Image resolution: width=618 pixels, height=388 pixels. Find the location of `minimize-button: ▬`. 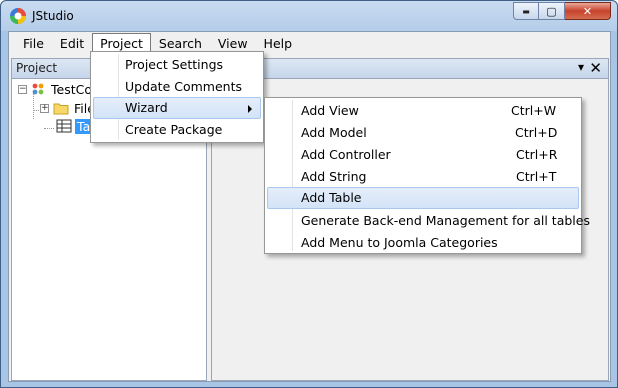

minimize-button: ▬ is located at coordinates (526, 11).